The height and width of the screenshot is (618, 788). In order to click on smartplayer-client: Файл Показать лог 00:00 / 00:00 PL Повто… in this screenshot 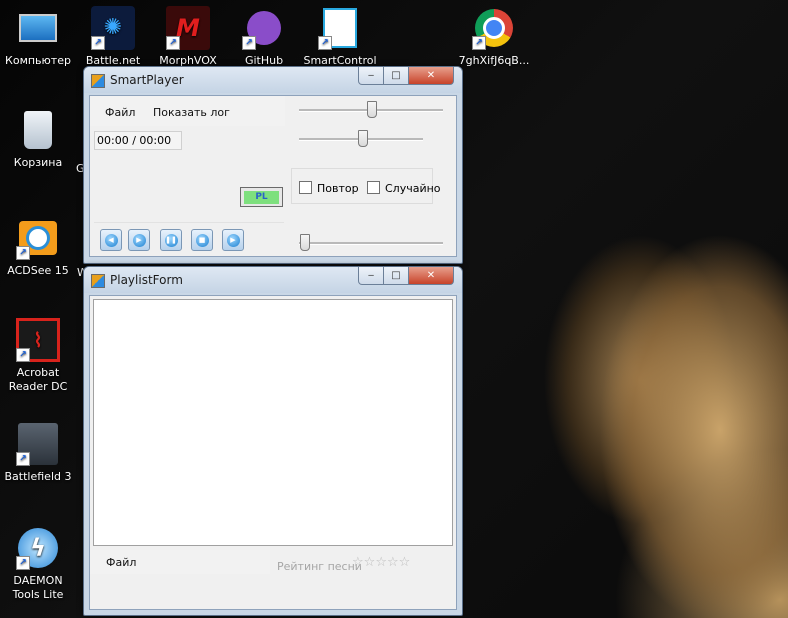, I will do `click(273, 176)`.